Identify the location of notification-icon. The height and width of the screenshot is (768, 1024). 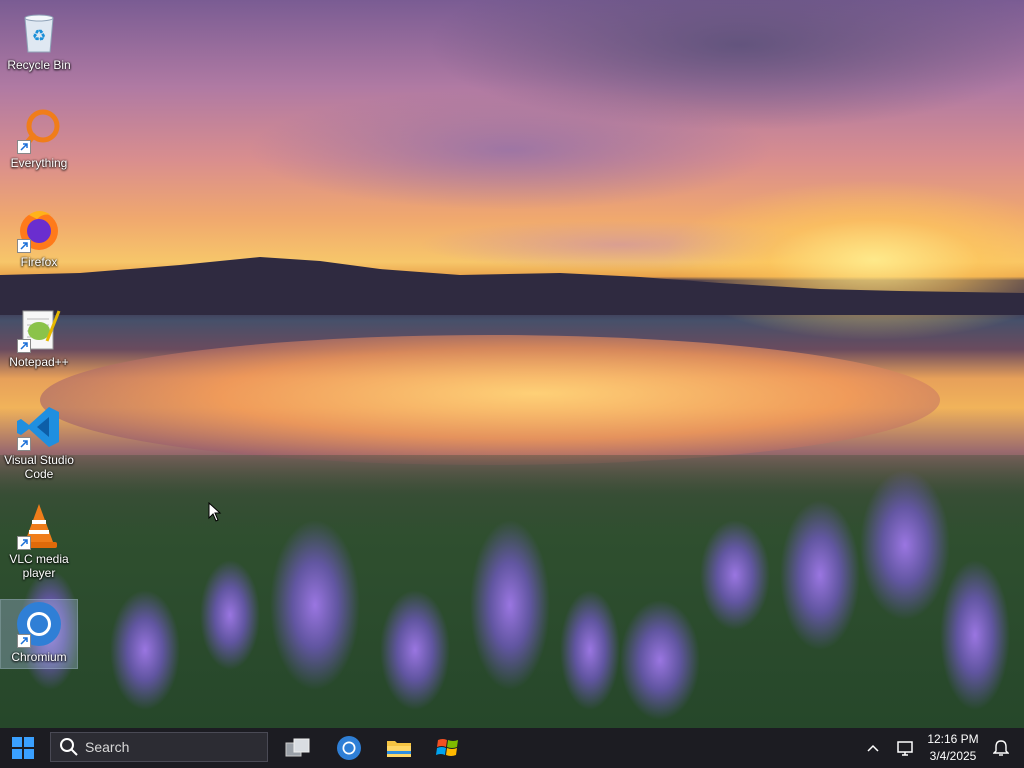
(1001, 748).